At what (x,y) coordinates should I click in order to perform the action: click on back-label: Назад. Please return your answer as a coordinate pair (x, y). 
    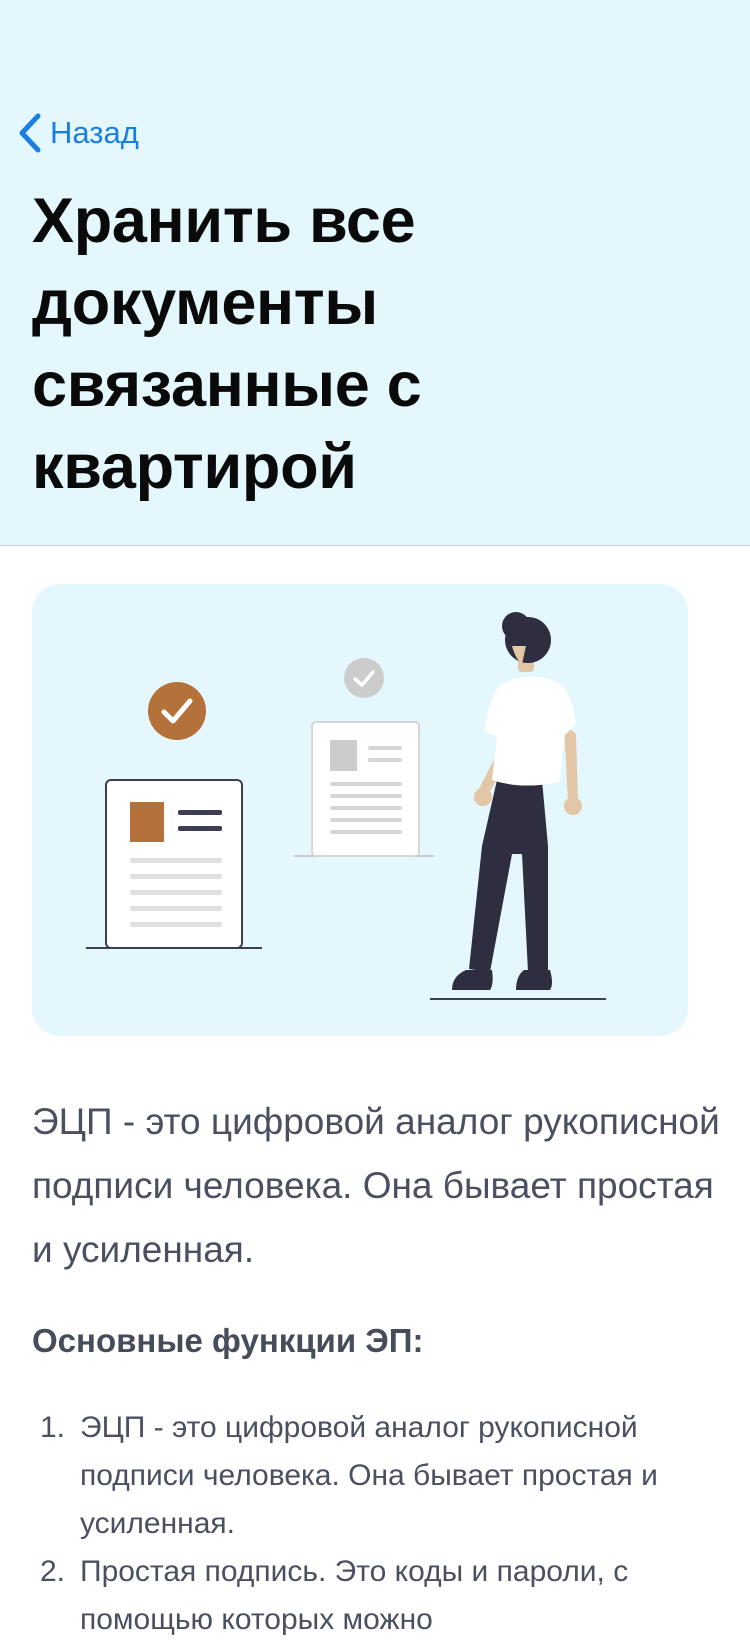
    Looking at the image, I should click on (94, 132).